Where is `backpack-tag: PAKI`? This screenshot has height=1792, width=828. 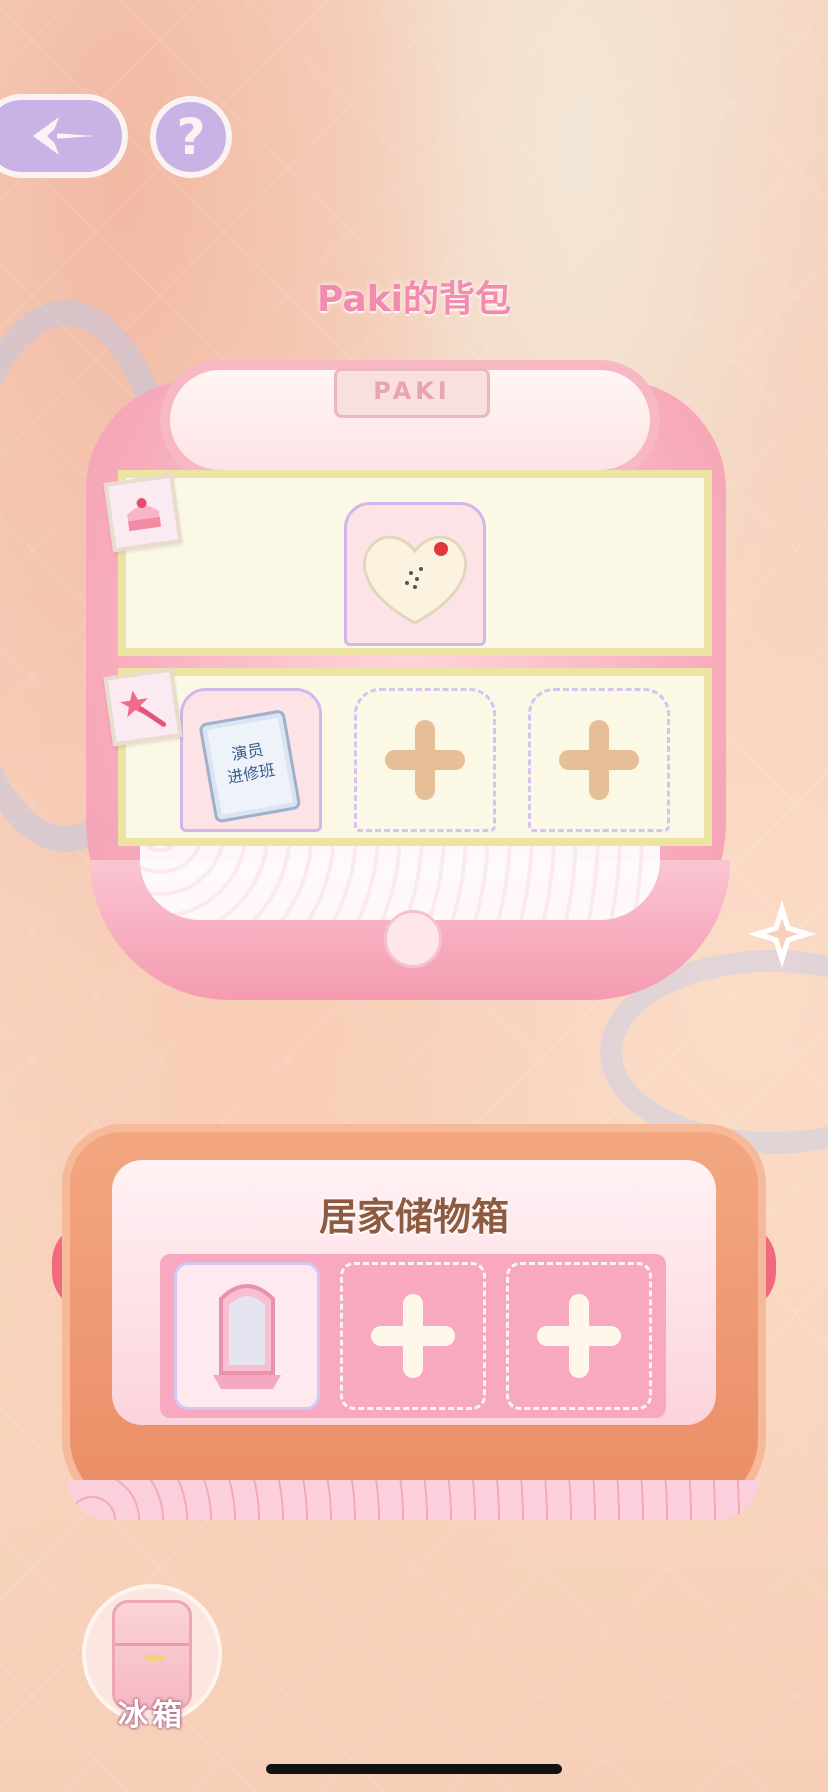 backpack-tag: PAKI is located at coordinates (412, 393).